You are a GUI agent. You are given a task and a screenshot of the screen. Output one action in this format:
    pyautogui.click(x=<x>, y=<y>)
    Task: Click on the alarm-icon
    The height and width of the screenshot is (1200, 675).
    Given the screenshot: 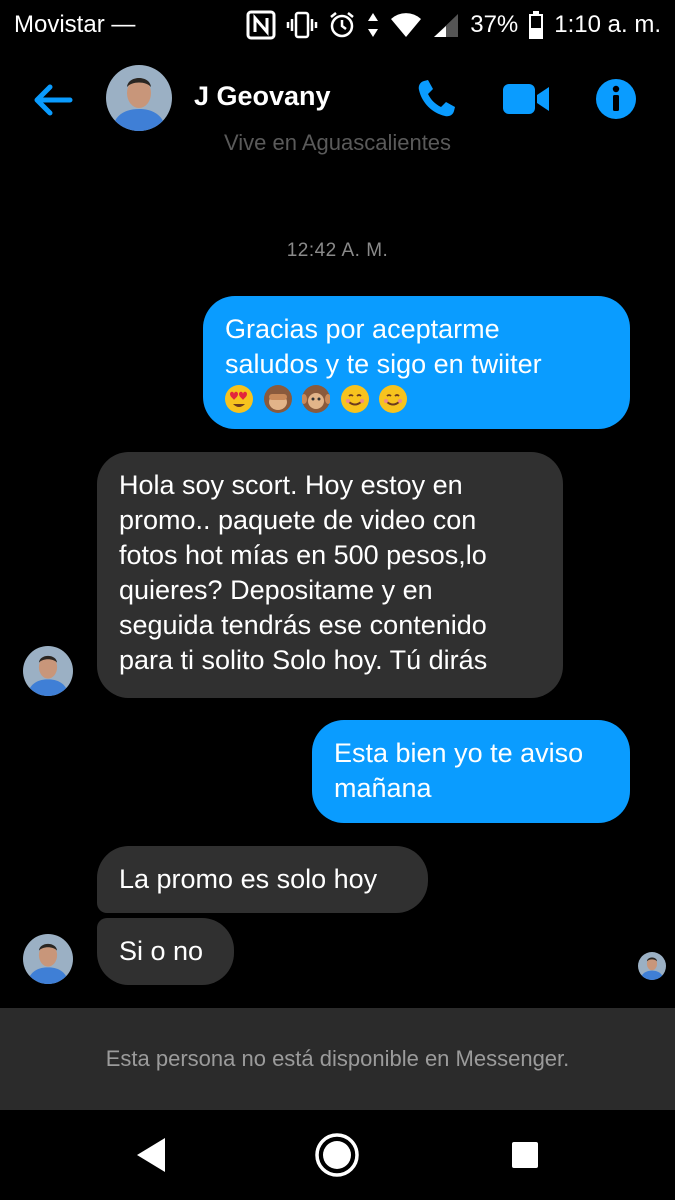 What is the action you would take?
    pyautogui.click(x=342, y=25)
    